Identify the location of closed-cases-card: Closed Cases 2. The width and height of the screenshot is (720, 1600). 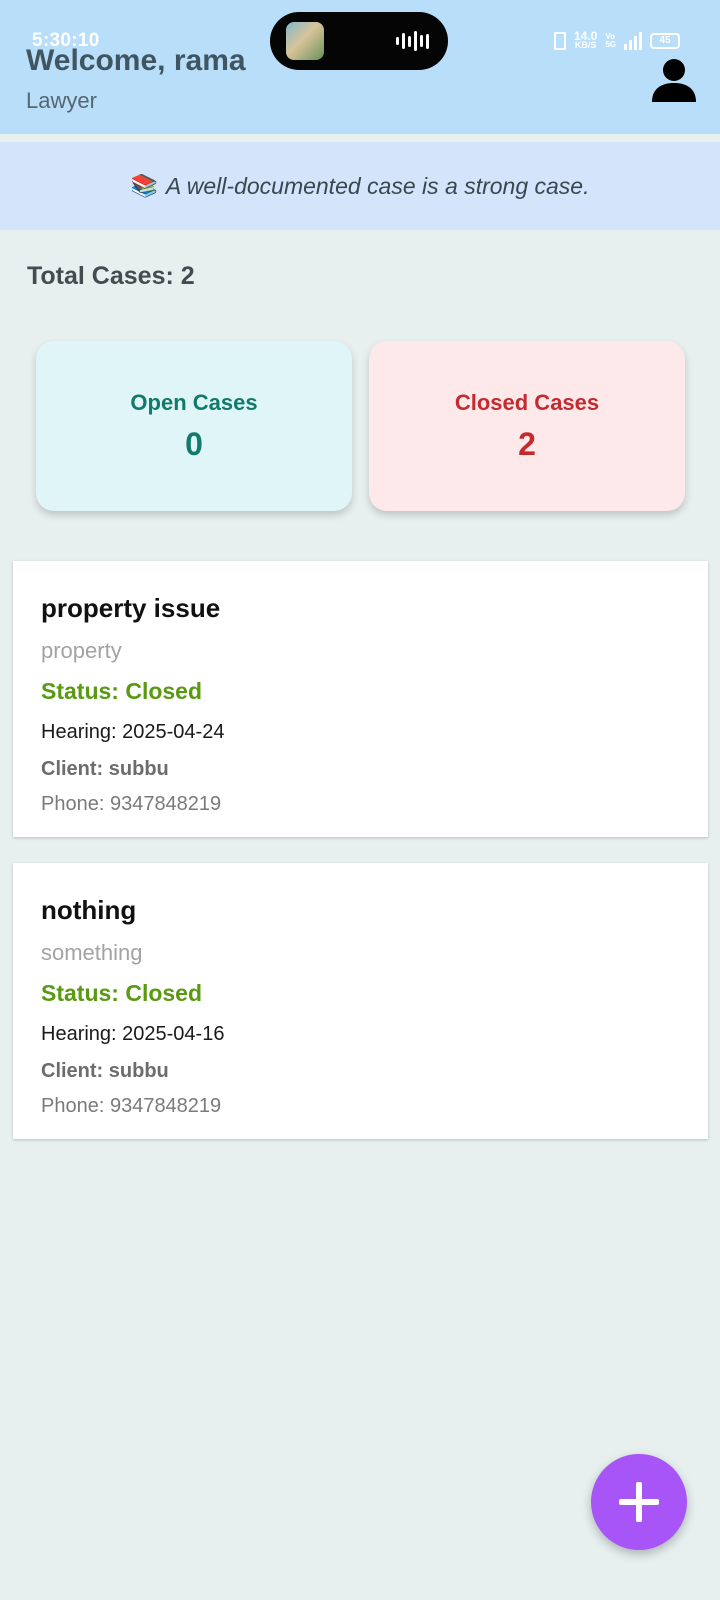
(527, 426).